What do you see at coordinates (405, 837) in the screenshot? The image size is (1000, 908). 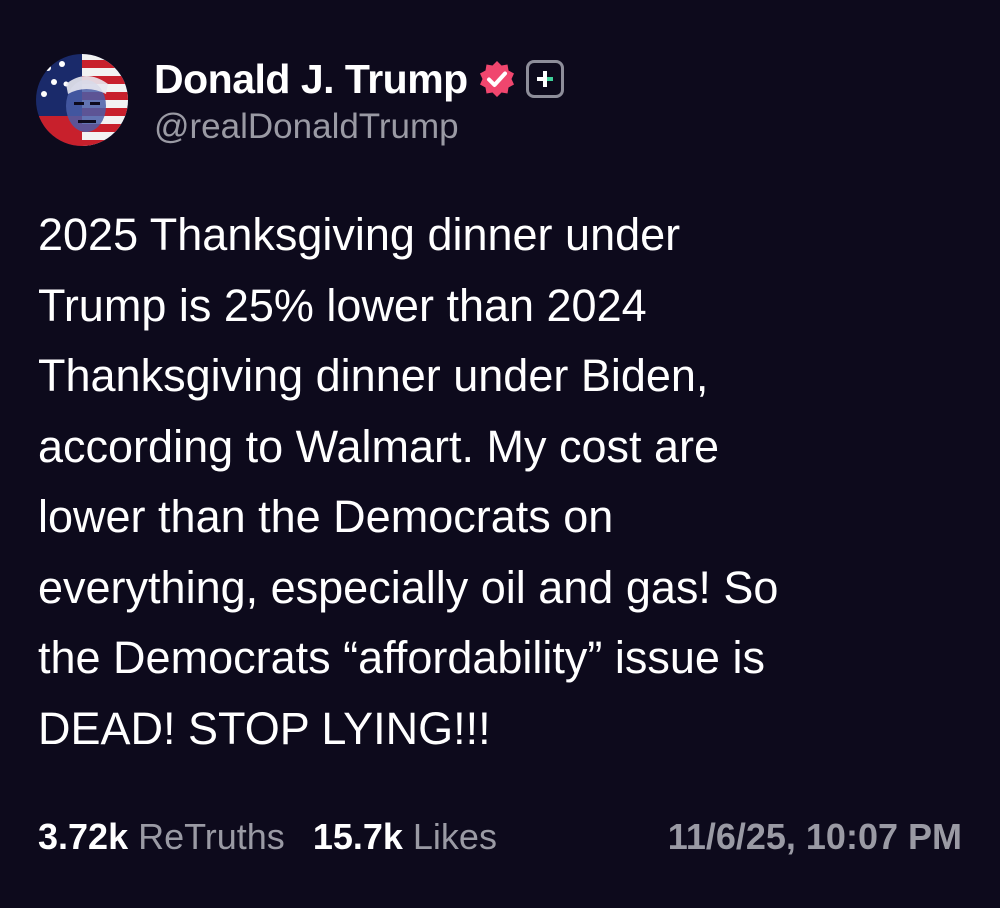 I see `likes-stat: 15.7k Likes` at bounding box center [405, 837].